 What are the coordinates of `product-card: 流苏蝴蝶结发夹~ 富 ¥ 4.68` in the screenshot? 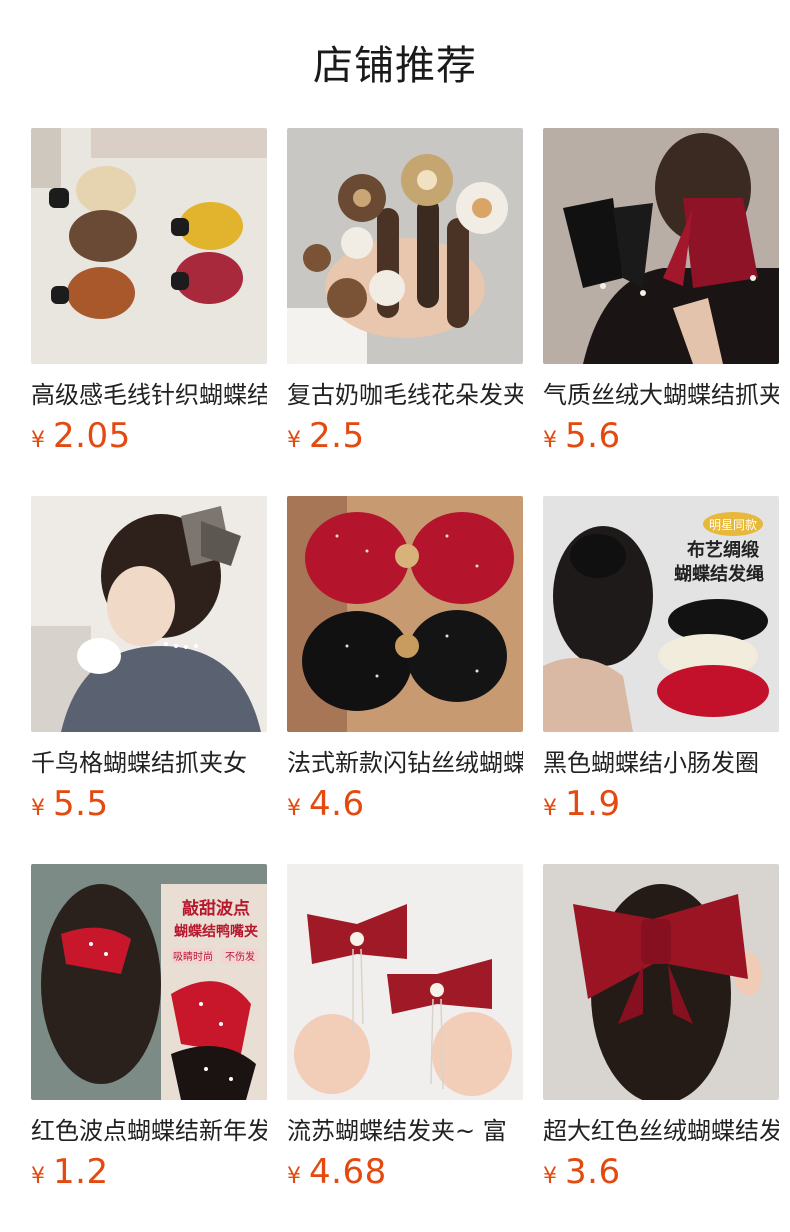 It's located at (405, 1038).